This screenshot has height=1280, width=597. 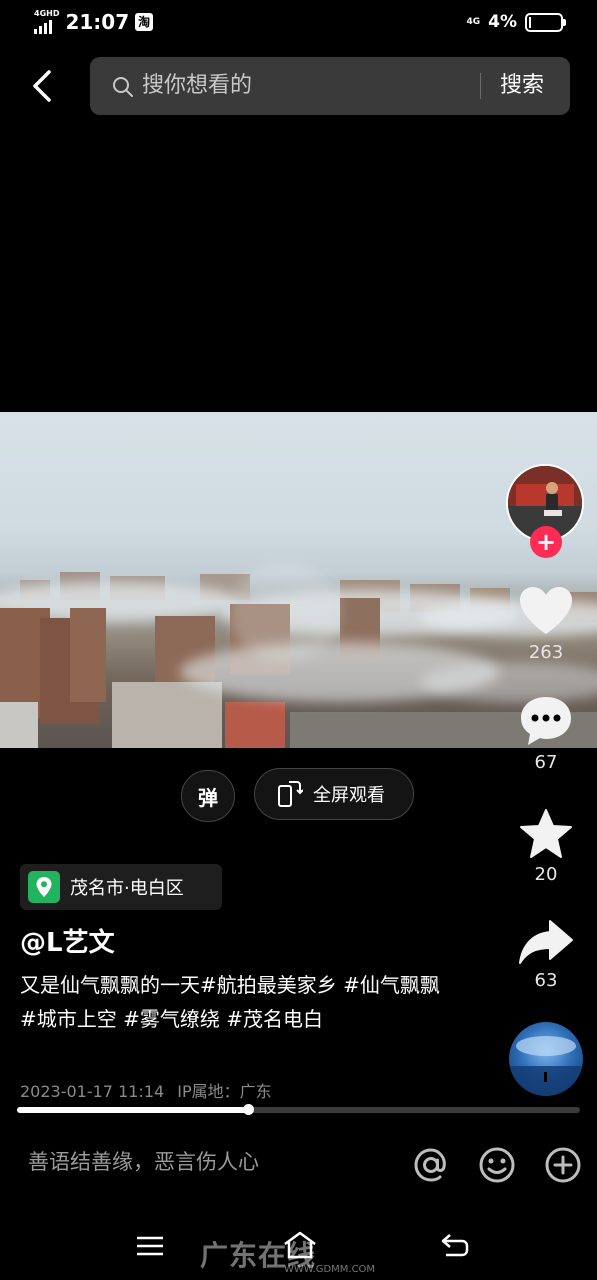 What do you see at coordinates (502, 22) in the screenshot?
I see `battery-percent: 4%` at bounding box center [502, 22].